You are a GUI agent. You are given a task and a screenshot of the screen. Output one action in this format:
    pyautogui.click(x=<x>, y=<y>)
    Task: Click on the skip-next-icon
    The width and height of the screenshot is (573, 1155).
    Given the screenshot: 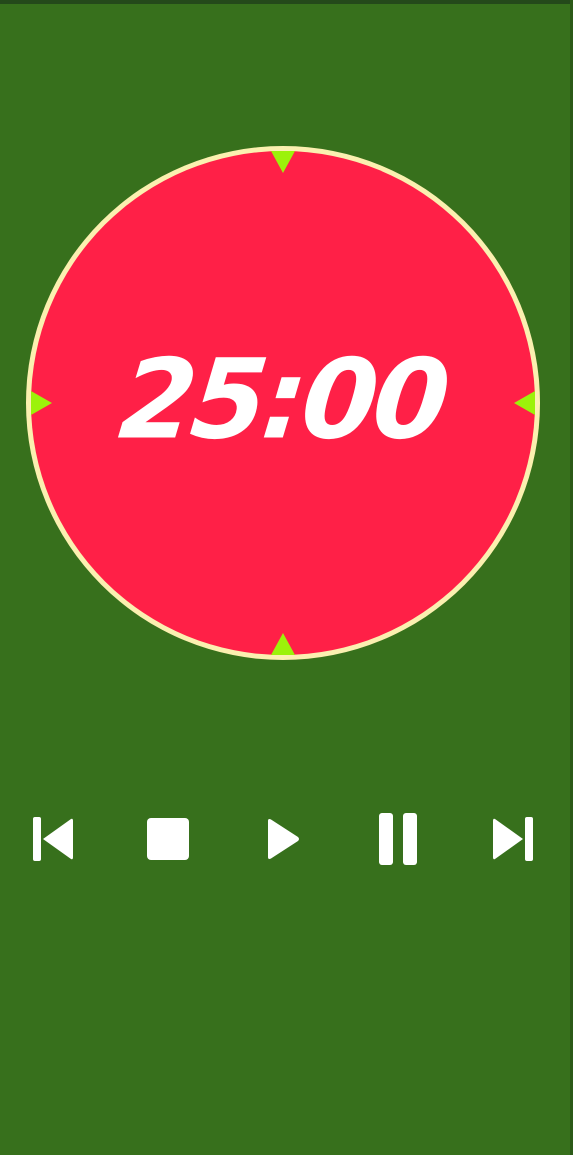 What is the action you would take?
    pyautogui.click(x=513, y=839)
    